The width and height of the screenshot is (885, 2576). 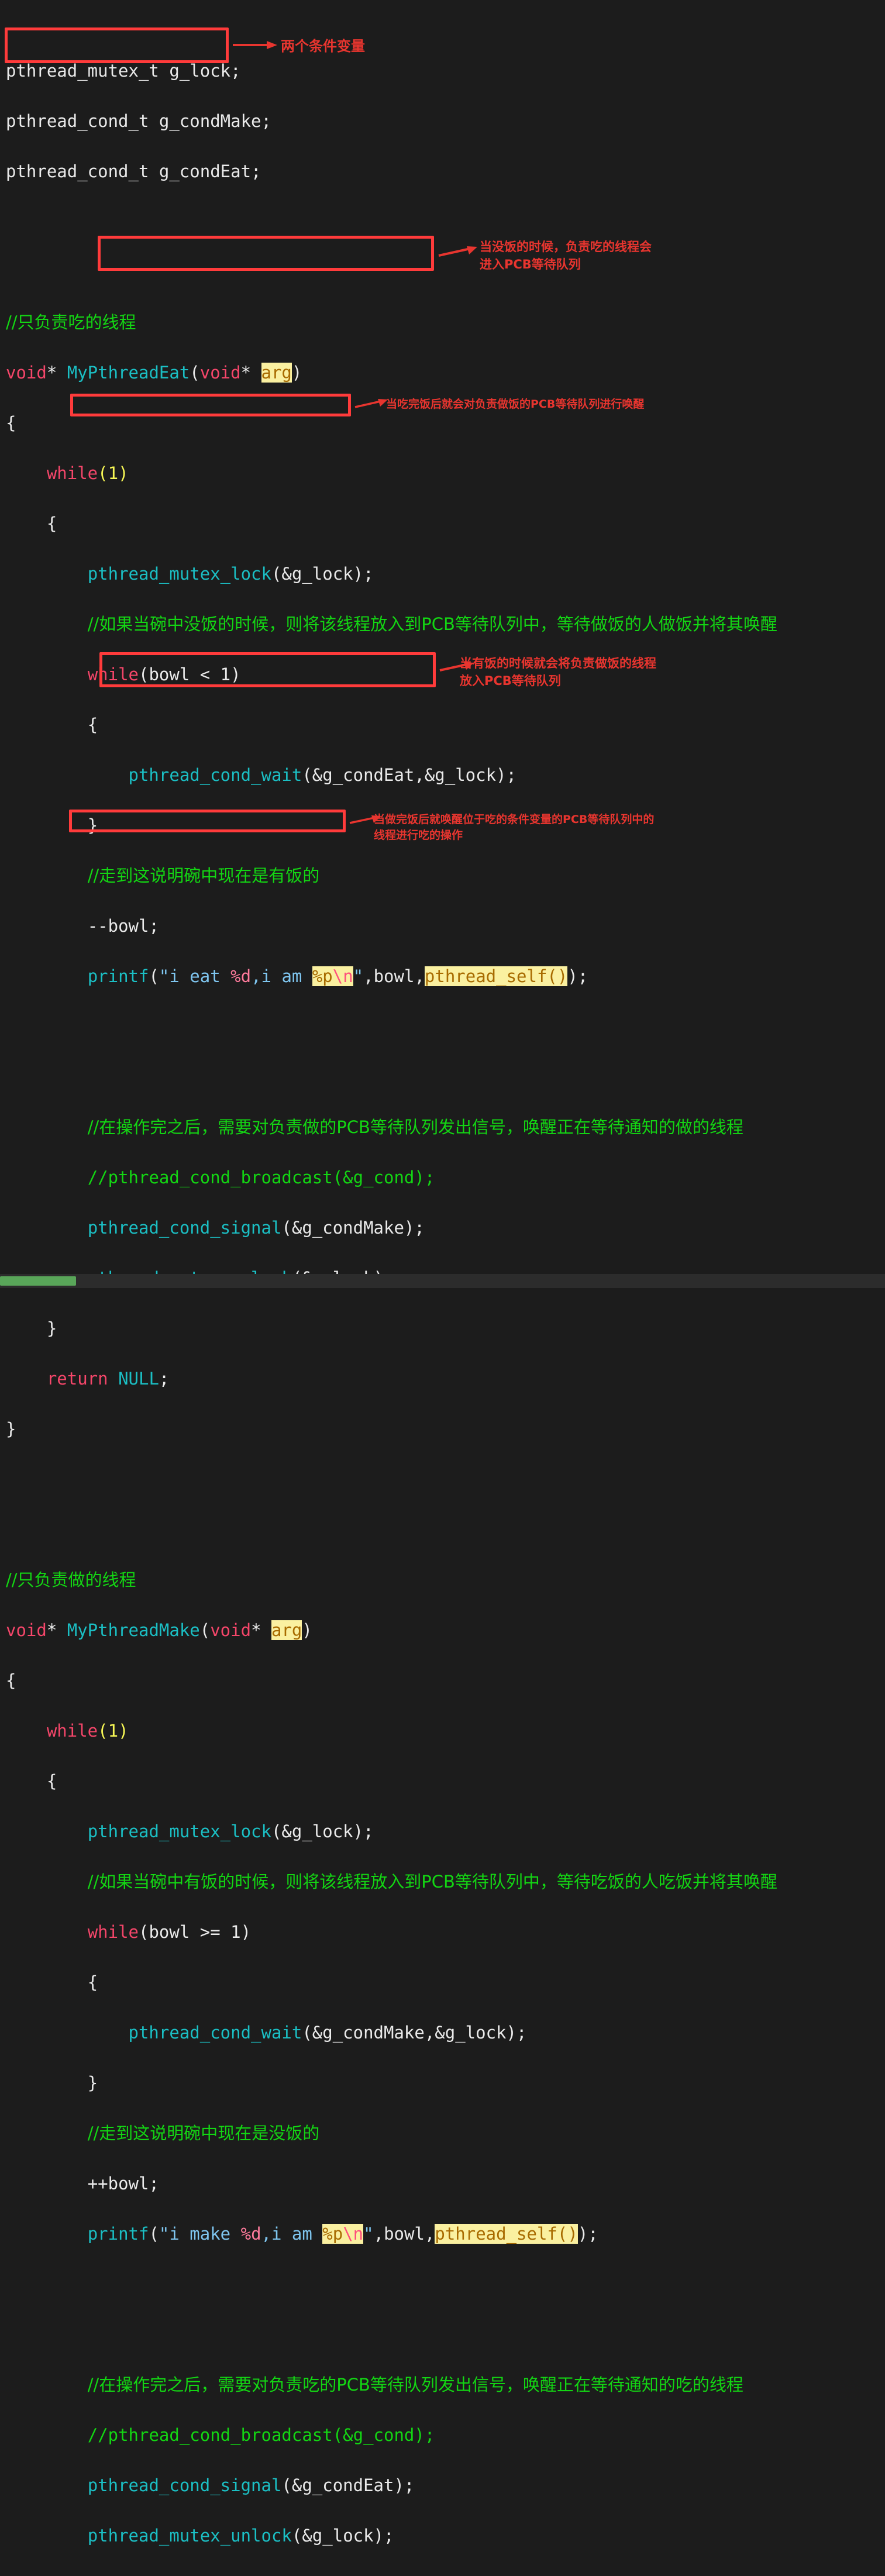 What do you see at coordinates (445, 1630) in the screenshot?
I see `code-line-sig-make: void* MyPthreadMake(void* arg)` at bounding box center [445, 1630].